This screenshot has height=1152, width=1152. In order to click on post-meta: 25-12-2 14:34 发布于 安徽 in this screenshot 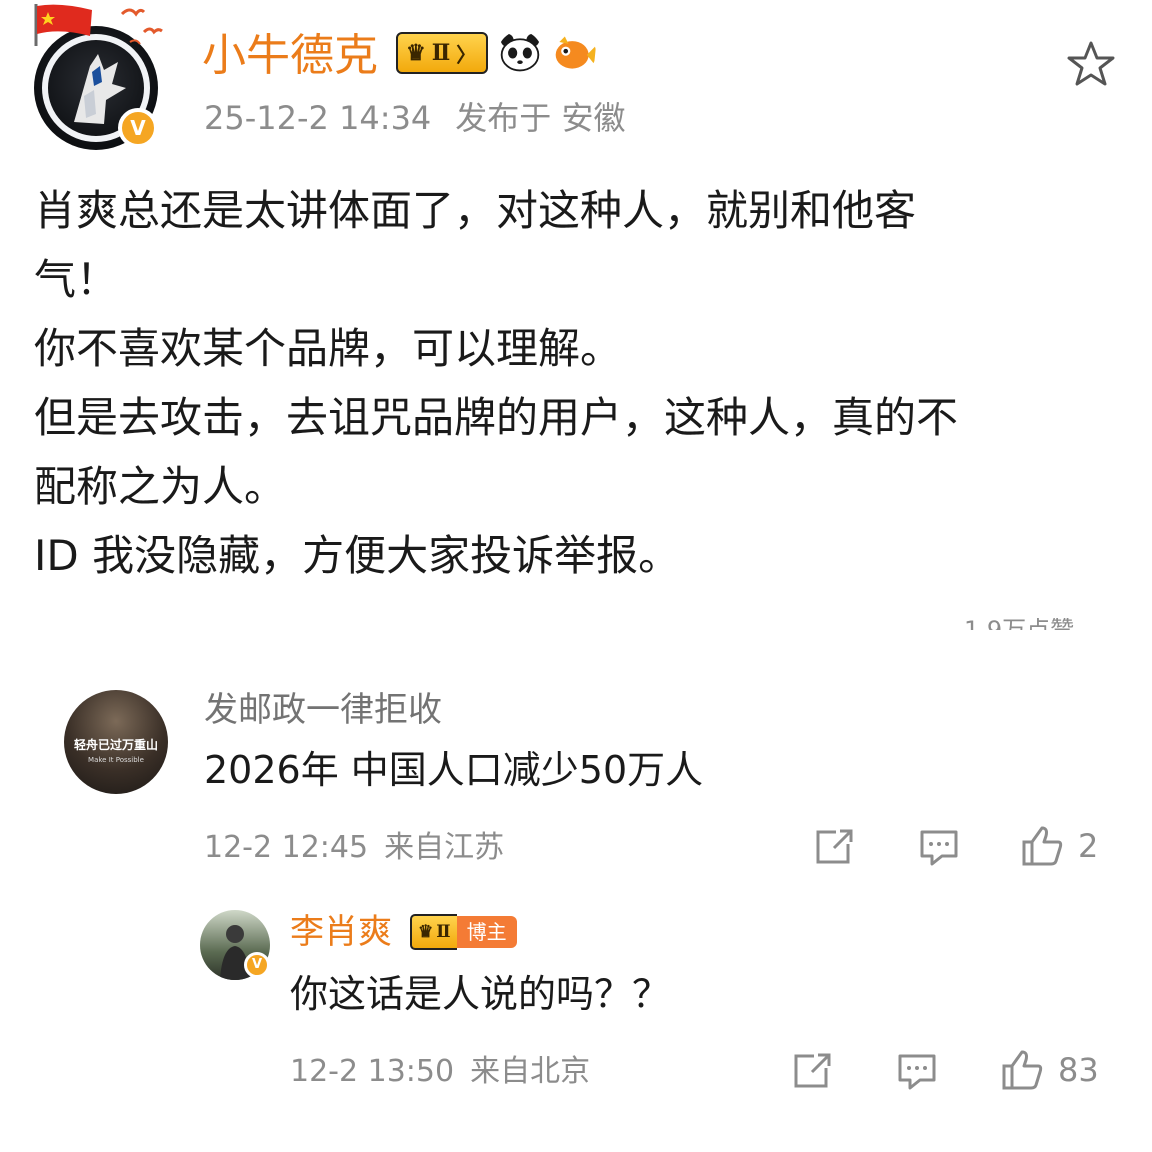, I will do `click(414, 118)`.